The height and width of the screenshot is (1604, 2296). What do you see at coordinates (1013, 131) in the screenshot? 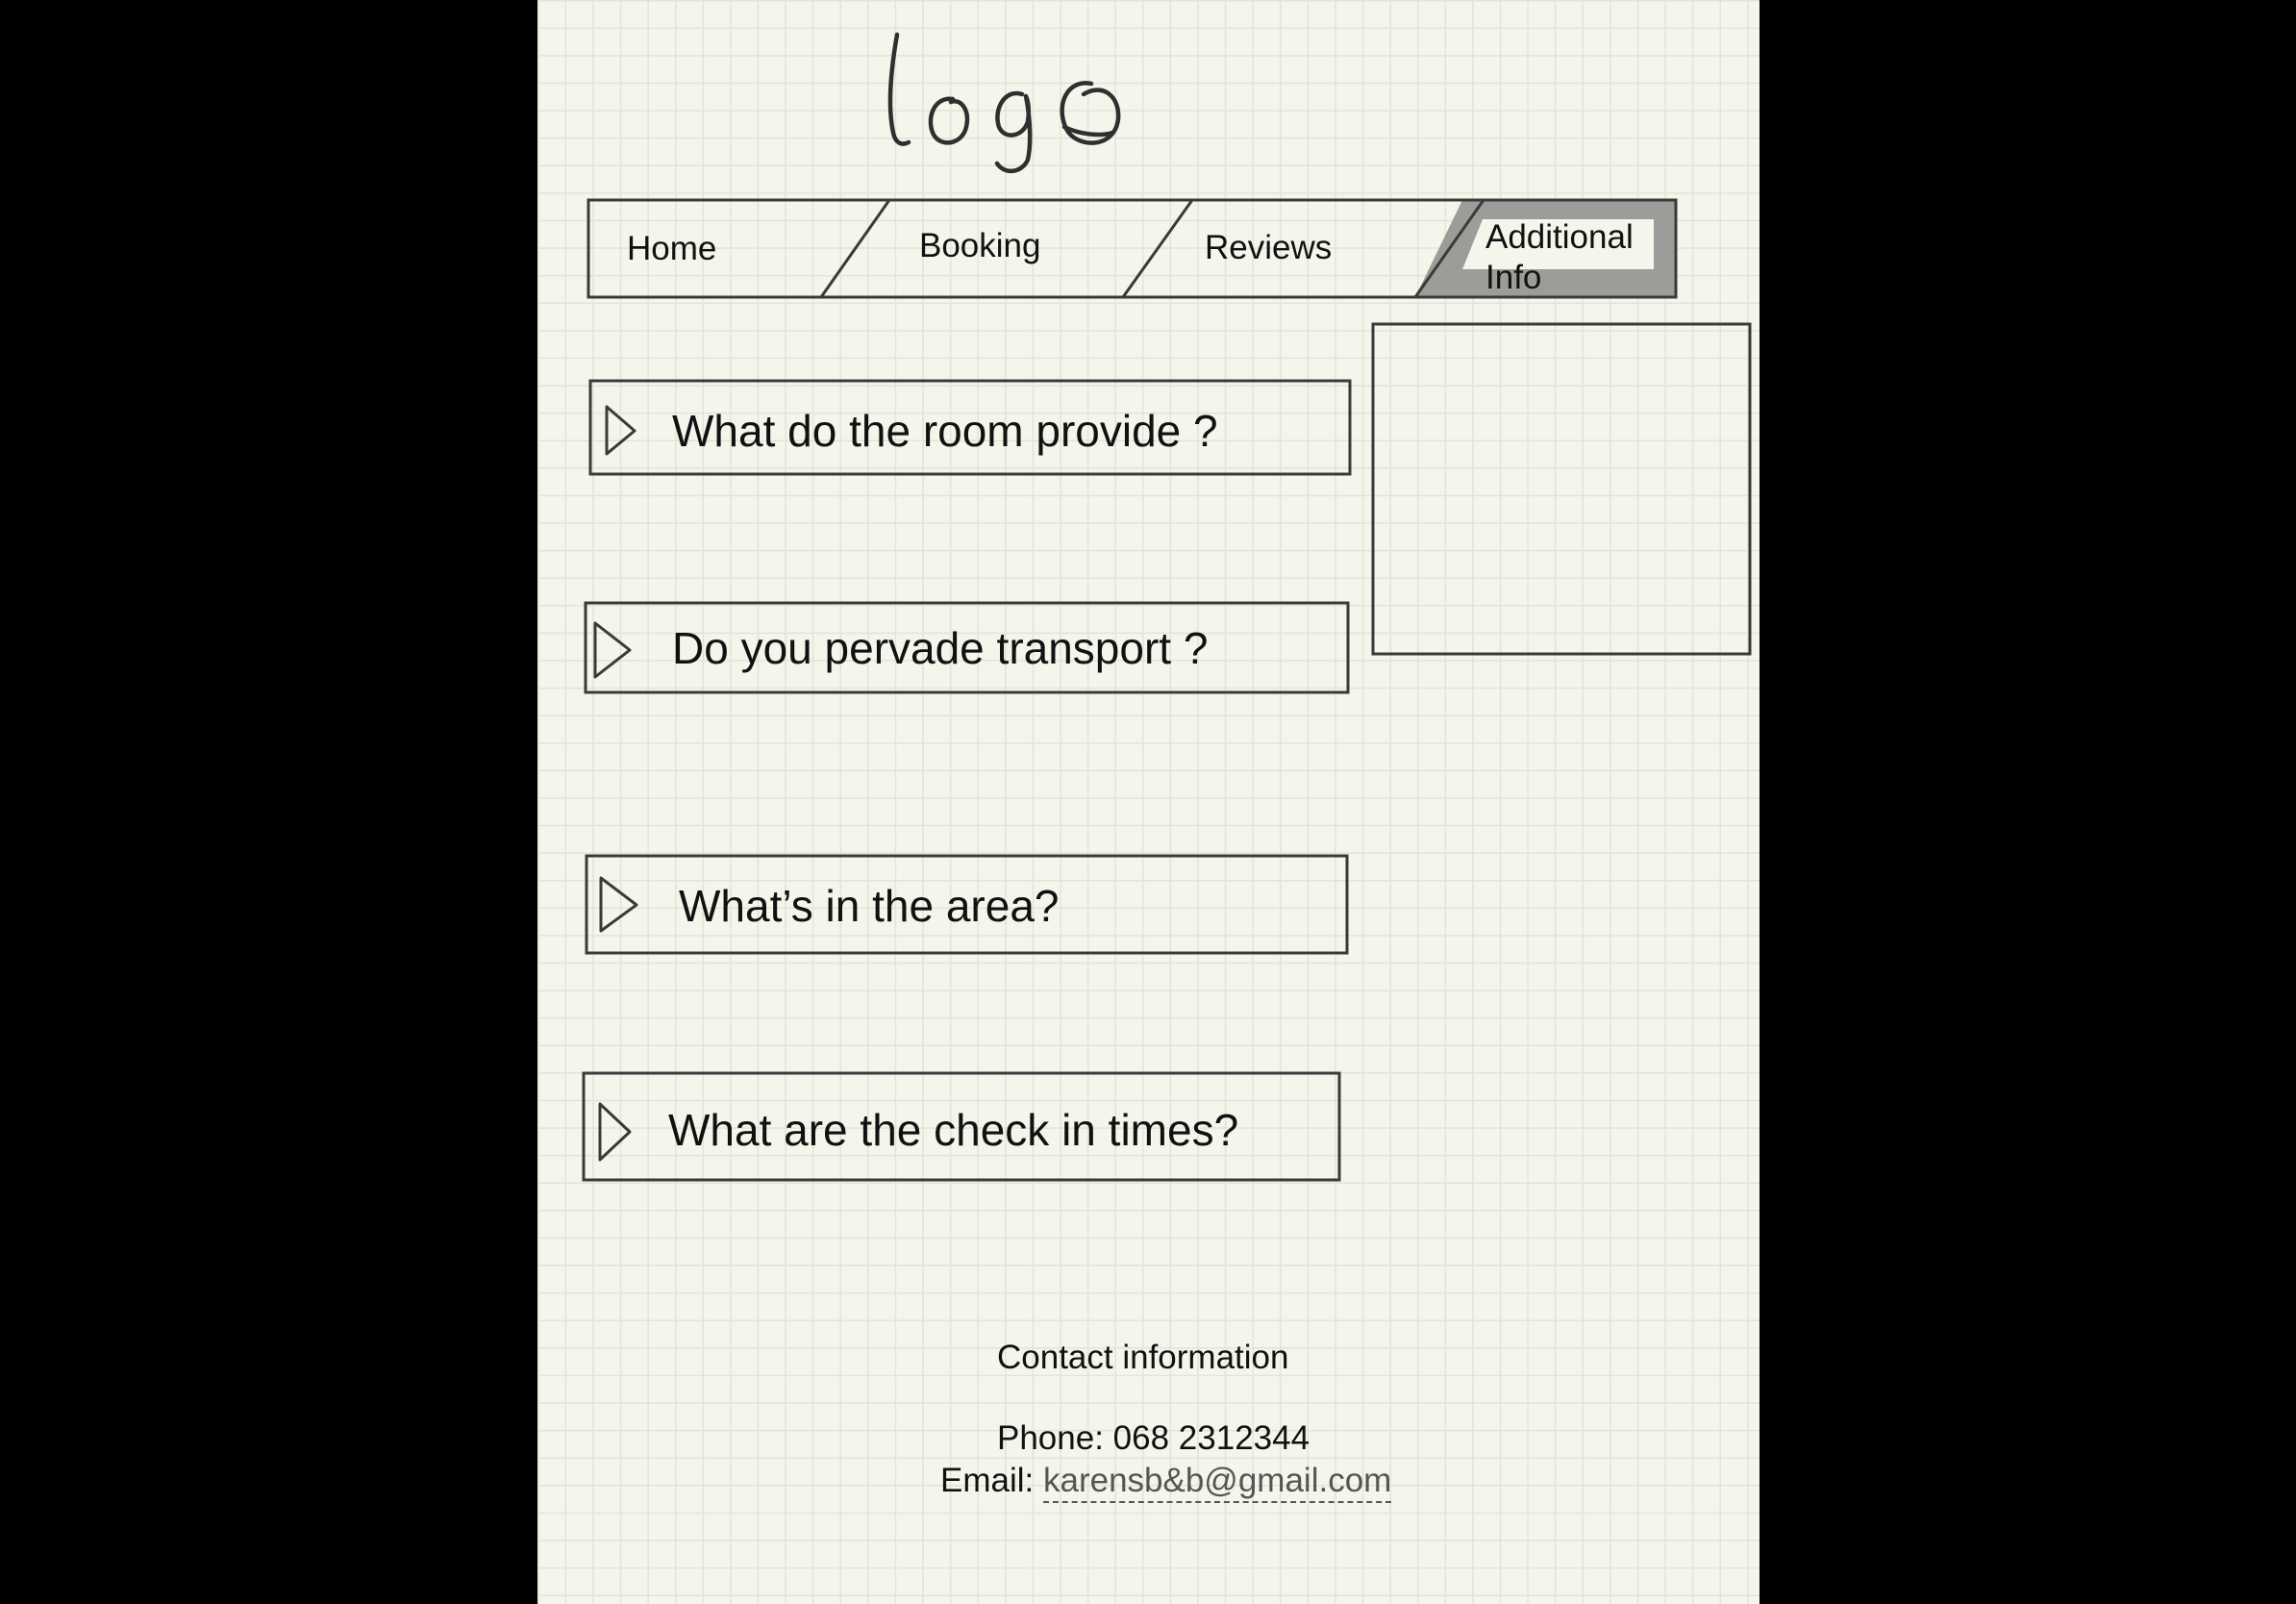
I see `logo-letter-g` at bounding box center [1013, 131].